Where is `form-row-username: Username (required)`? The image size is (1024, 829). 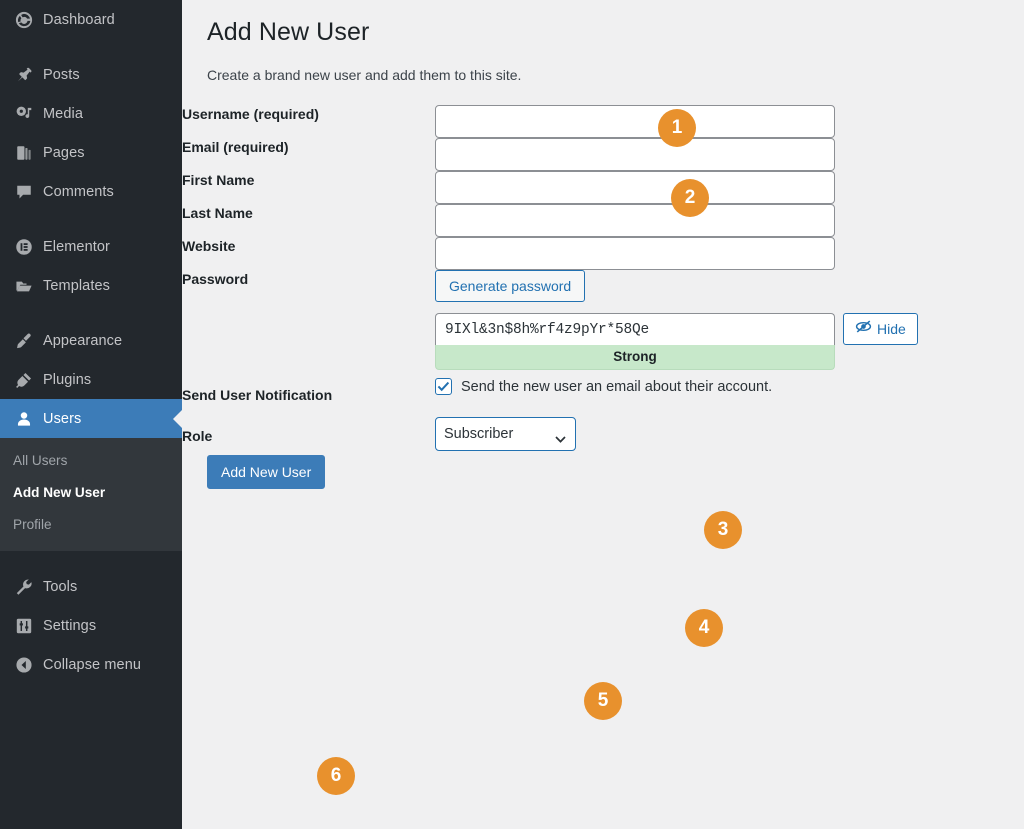 form-row-username: Username (required) is located at coordinates (603, 121).